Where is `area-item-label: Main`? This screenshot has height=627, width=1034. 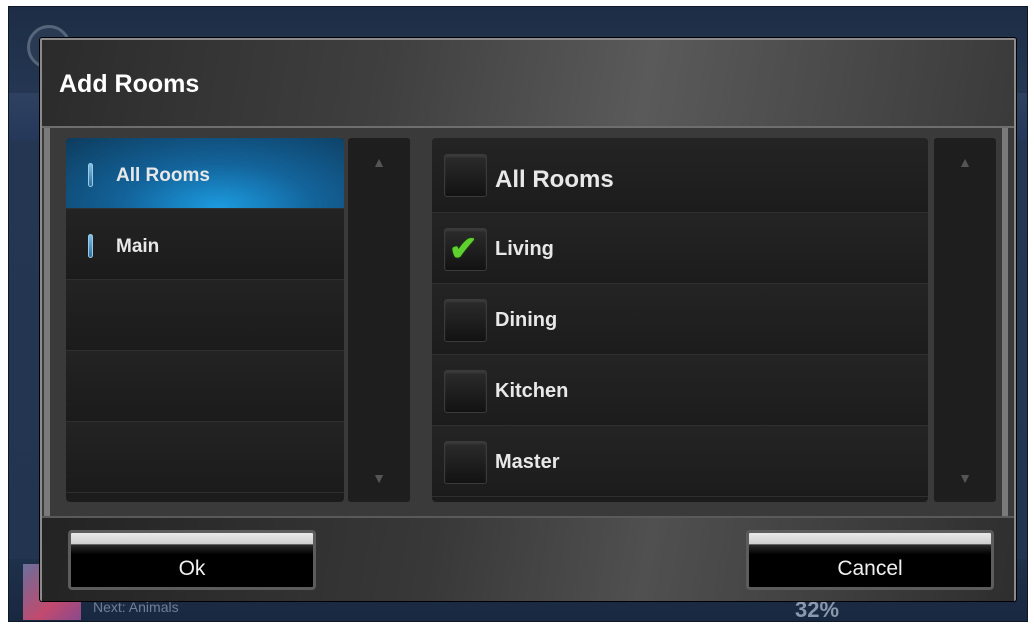
area-item-label: Main is located at coordinates (138, 246).